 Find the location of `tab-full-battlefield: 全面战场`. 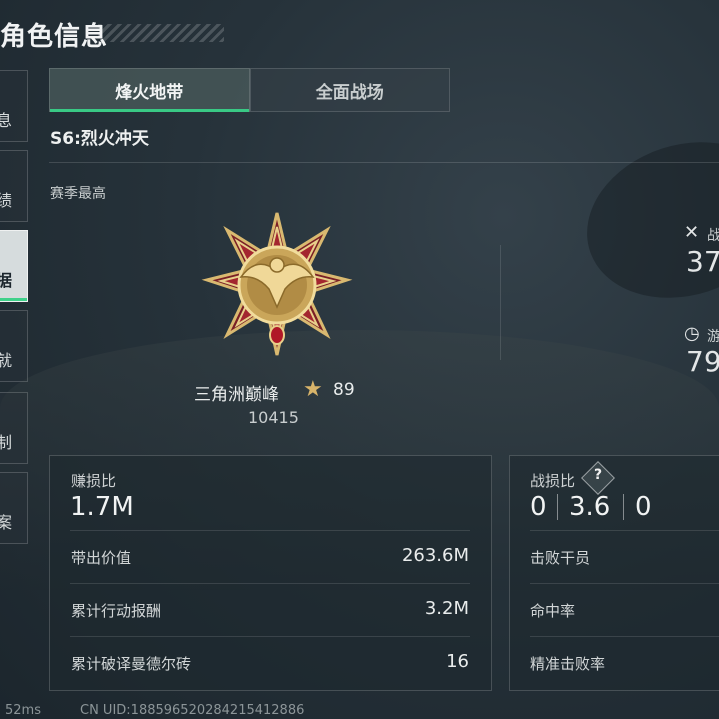

tab-full-battlefield: 全面战场 is located at coordinates (349, 90).